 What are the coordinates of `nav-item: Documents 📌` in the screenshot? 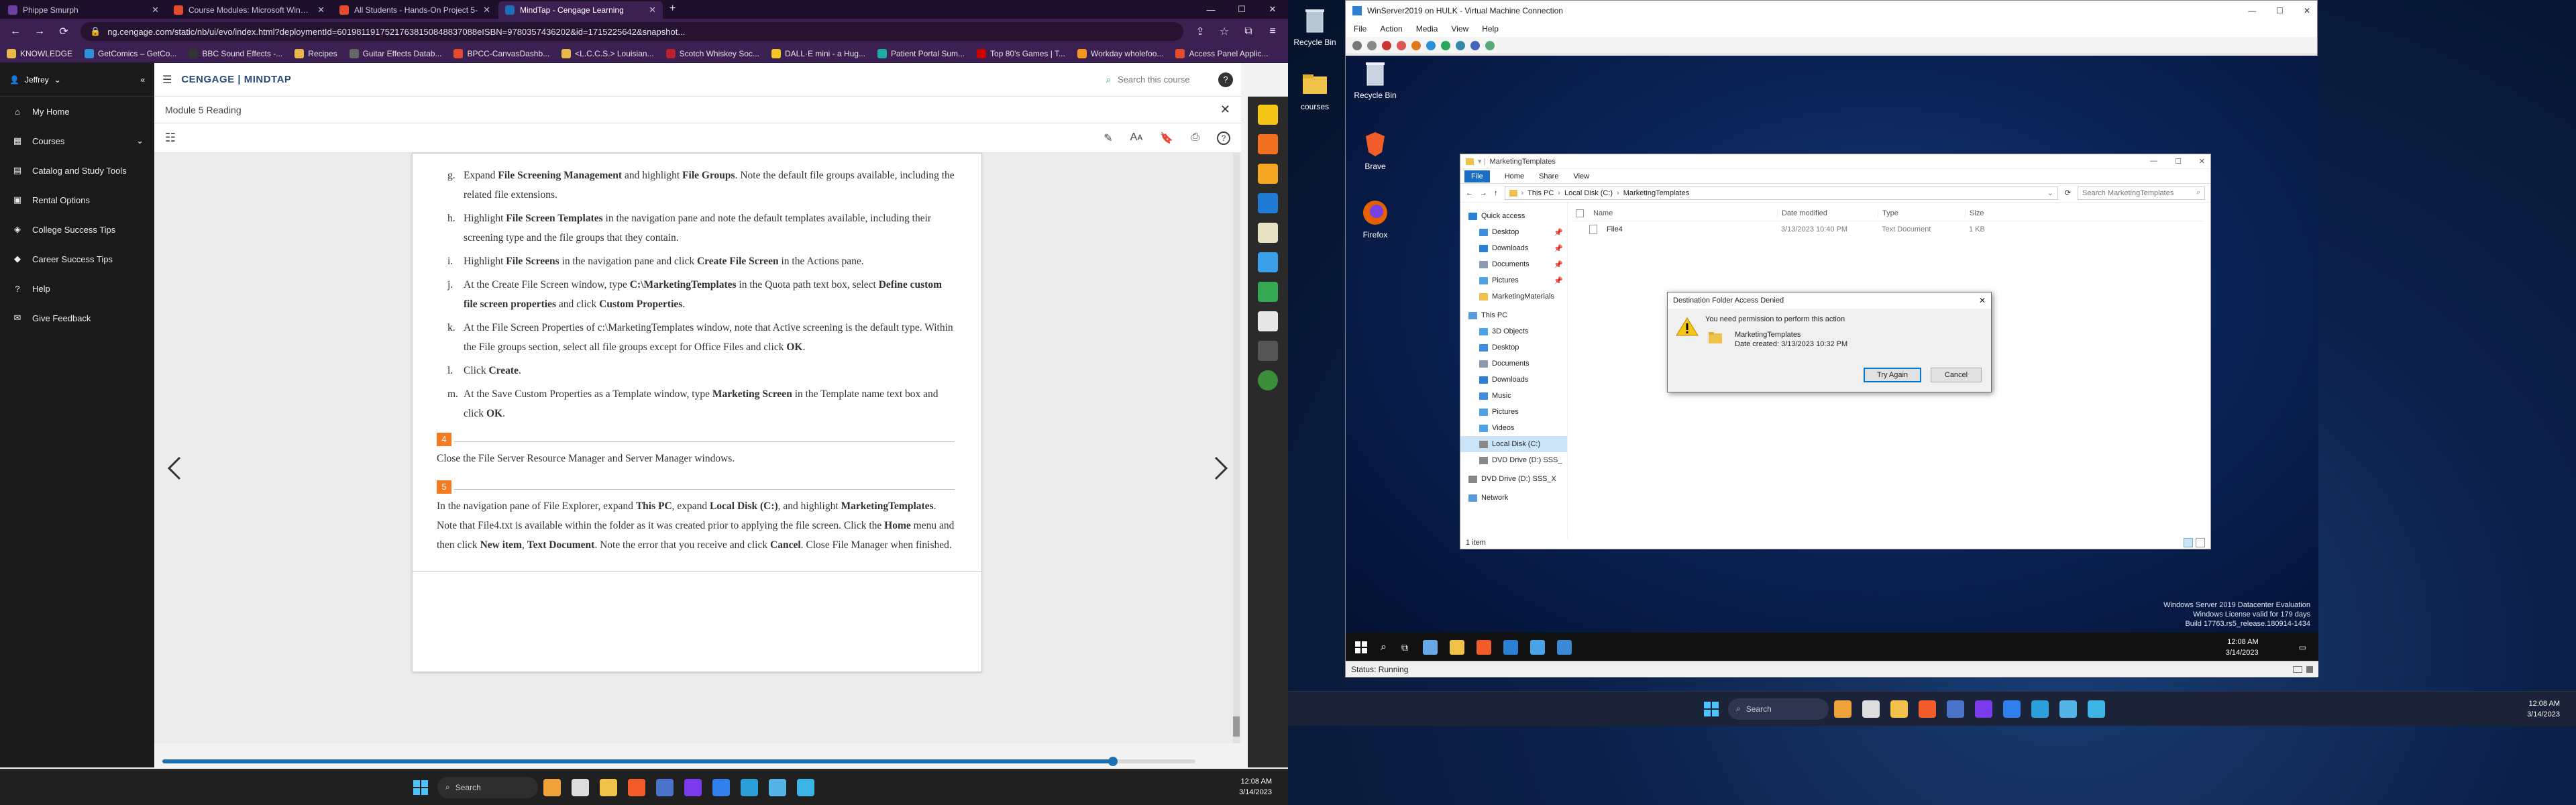 It's located at (1513, 264).